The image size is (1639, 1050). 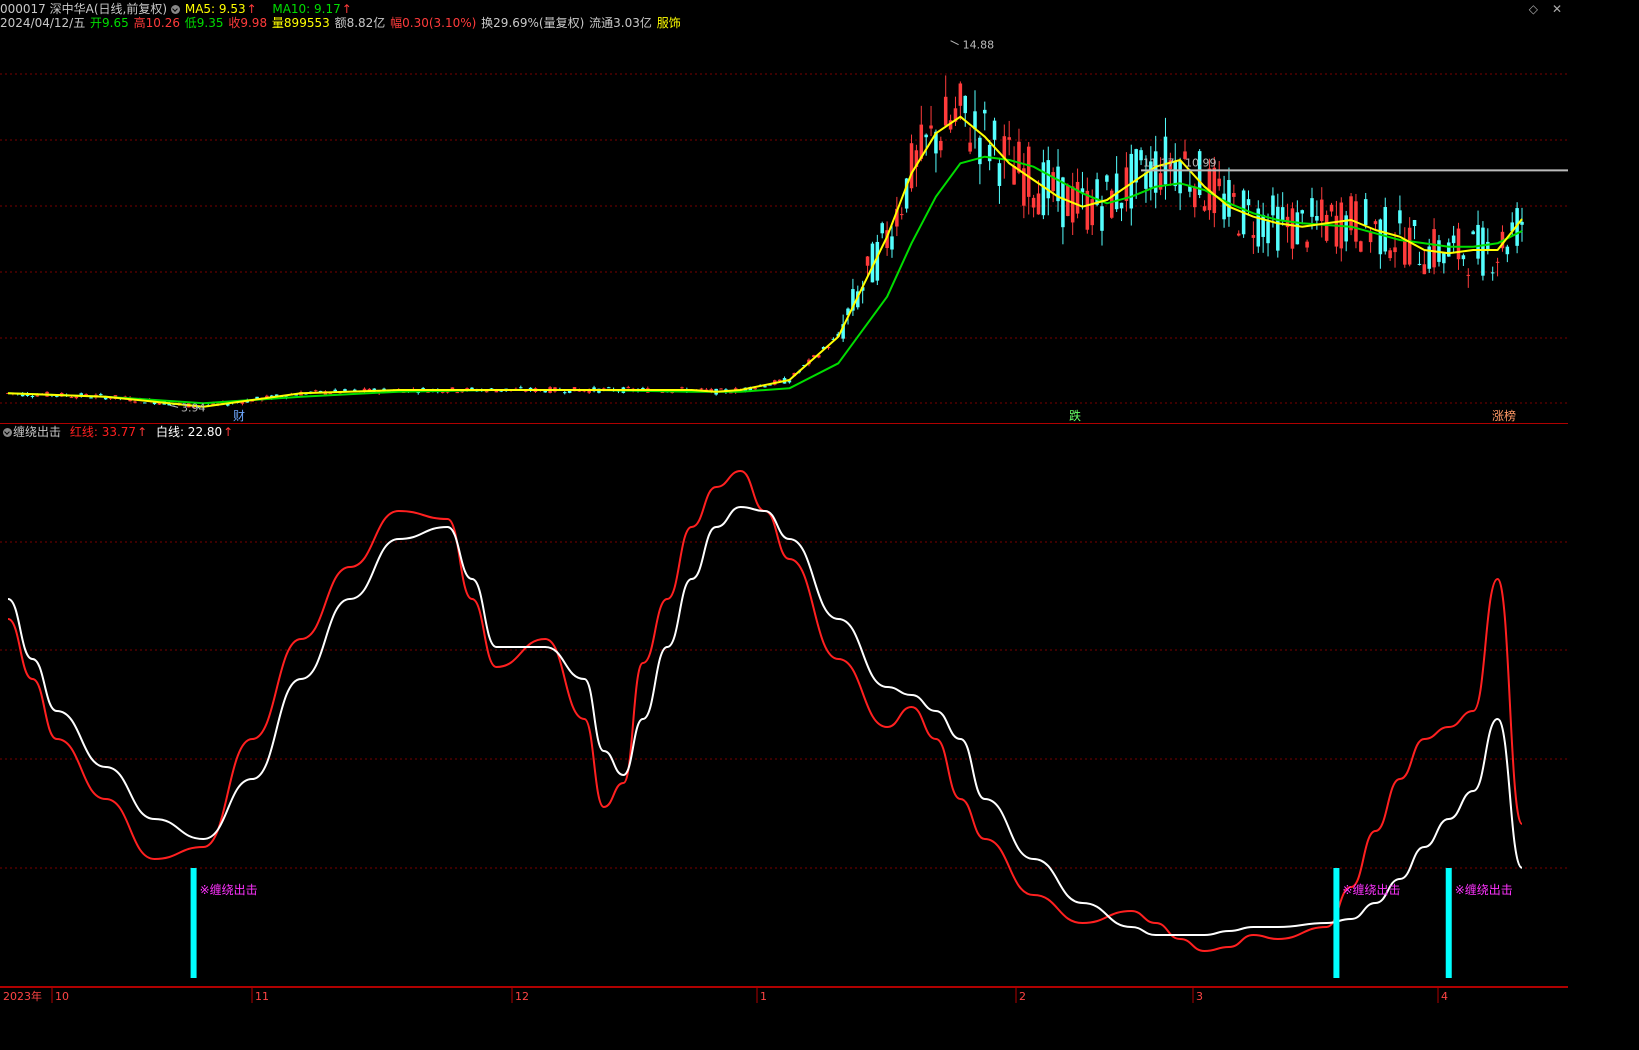 What do you see at coordinates (62, 996) in the screenshot?
I see `axis-month-label: 10` at bounding box center [62, 996].